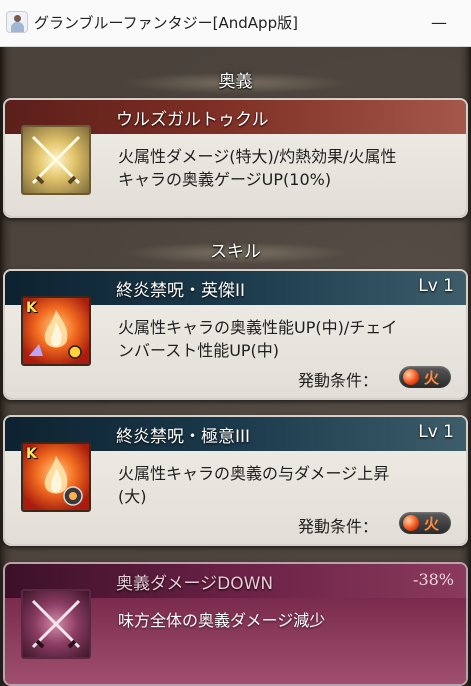 The image size is (471, 686). I want to click on debuff-value: -38%, so click(433, 579).